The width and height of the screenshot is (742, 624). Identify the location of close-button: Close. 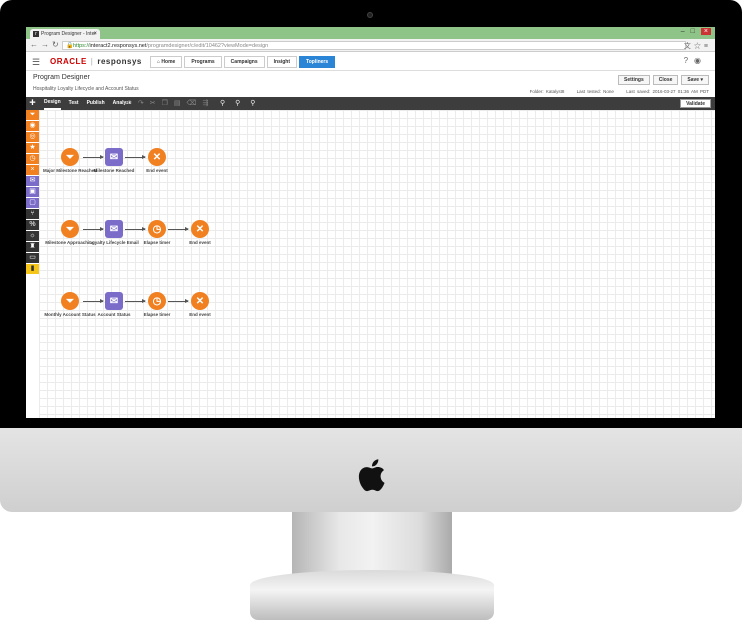
(665, 80).